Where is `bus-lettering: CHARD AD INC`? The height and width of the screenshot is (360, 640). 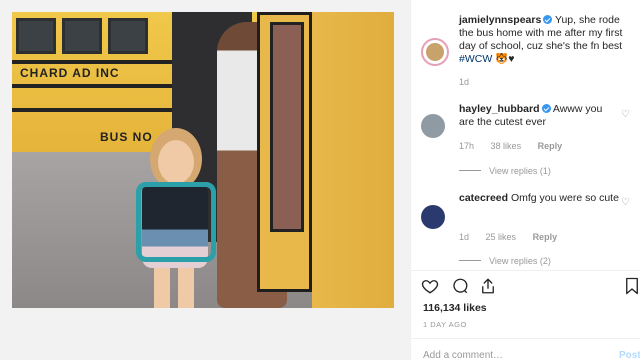
bus-lettering: CHARD AD INC is located at coordinates (70, 73).